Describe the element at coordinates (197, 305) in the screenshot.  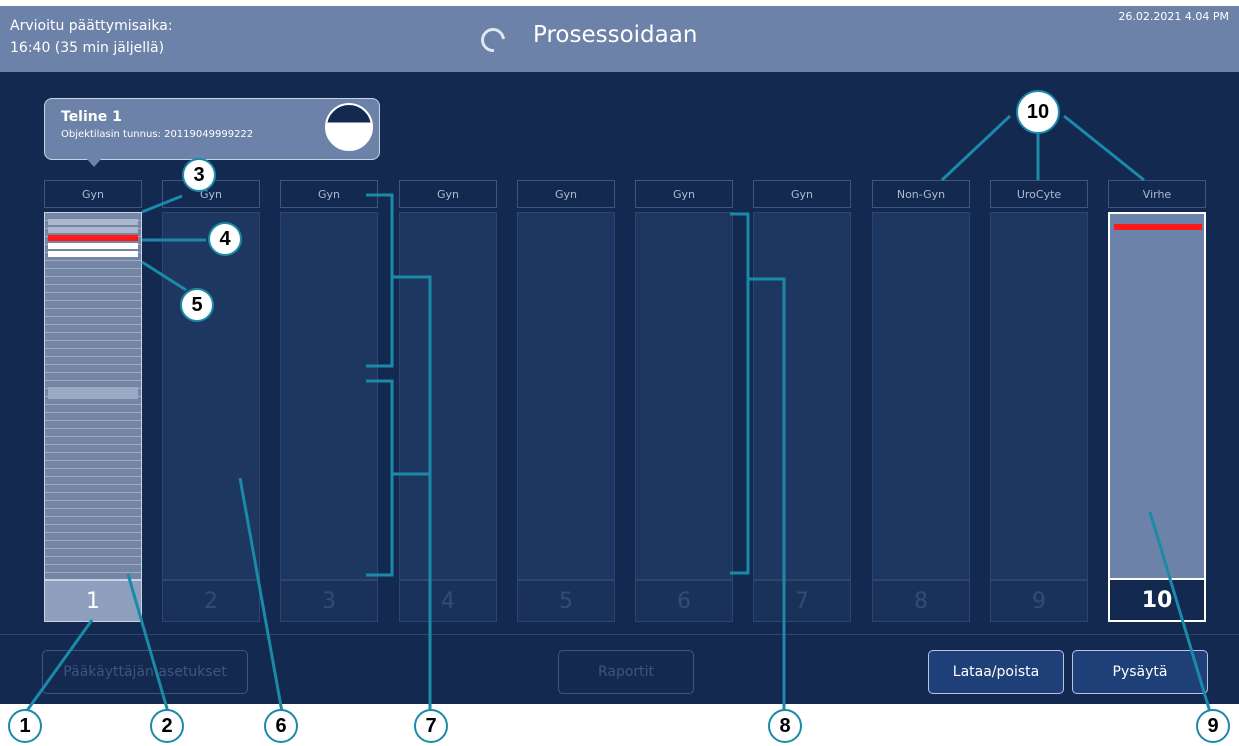
I see `callout-5: 5` at that location.